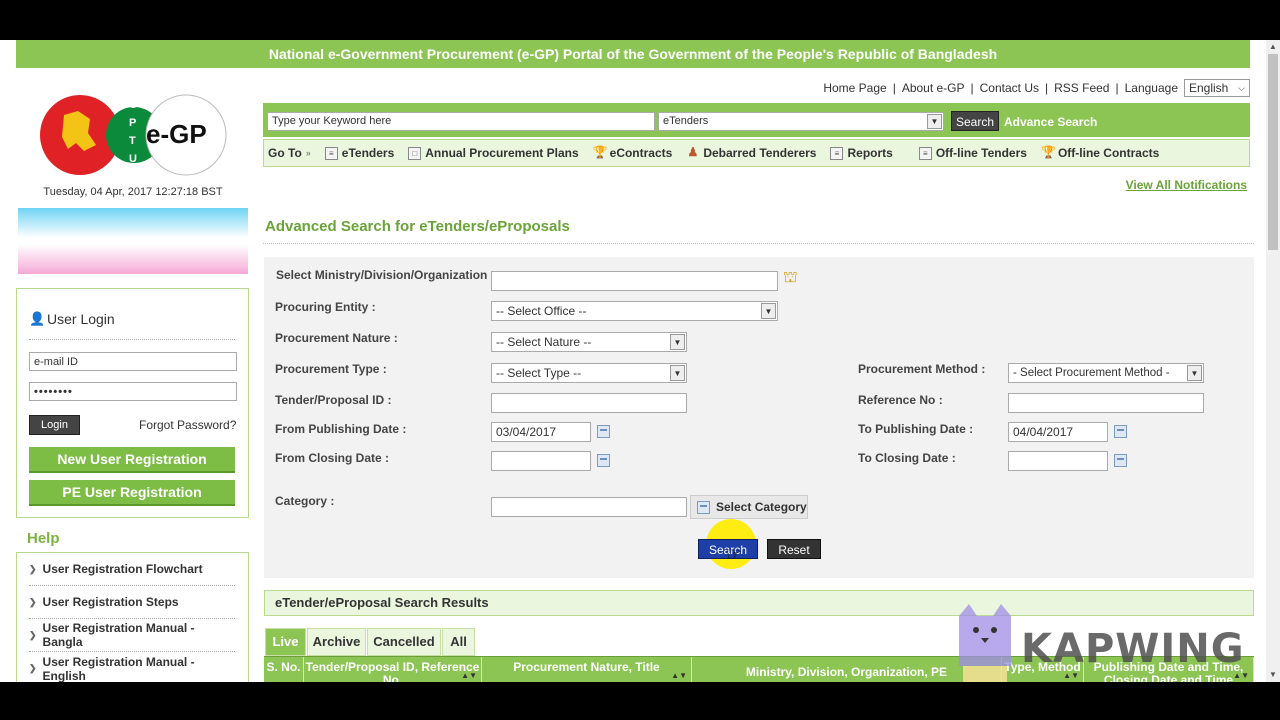 The width and height of the screenshot is (1280, 720). What do you see at coordinates (1273, 47) in the screenshot?
I see `scroll-up-icon: ▲` at bounding box center [1273, 47].